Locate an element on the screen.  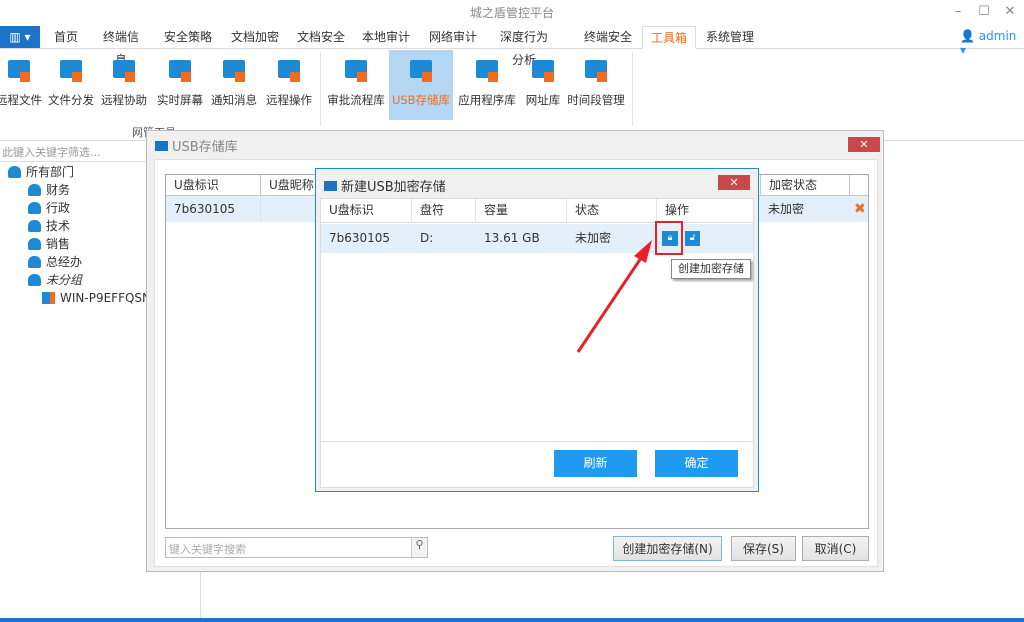
red-arrow is located at coordinates (614, 296).